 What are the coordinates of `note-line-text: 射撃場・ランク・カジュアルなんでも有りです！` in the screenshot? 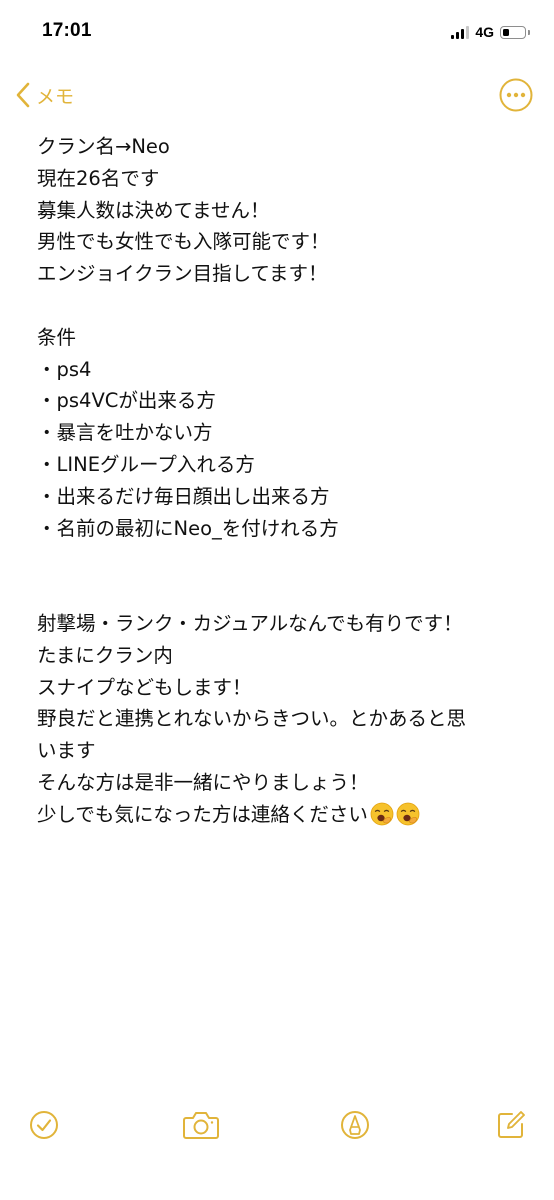 It's located at (250, 623).